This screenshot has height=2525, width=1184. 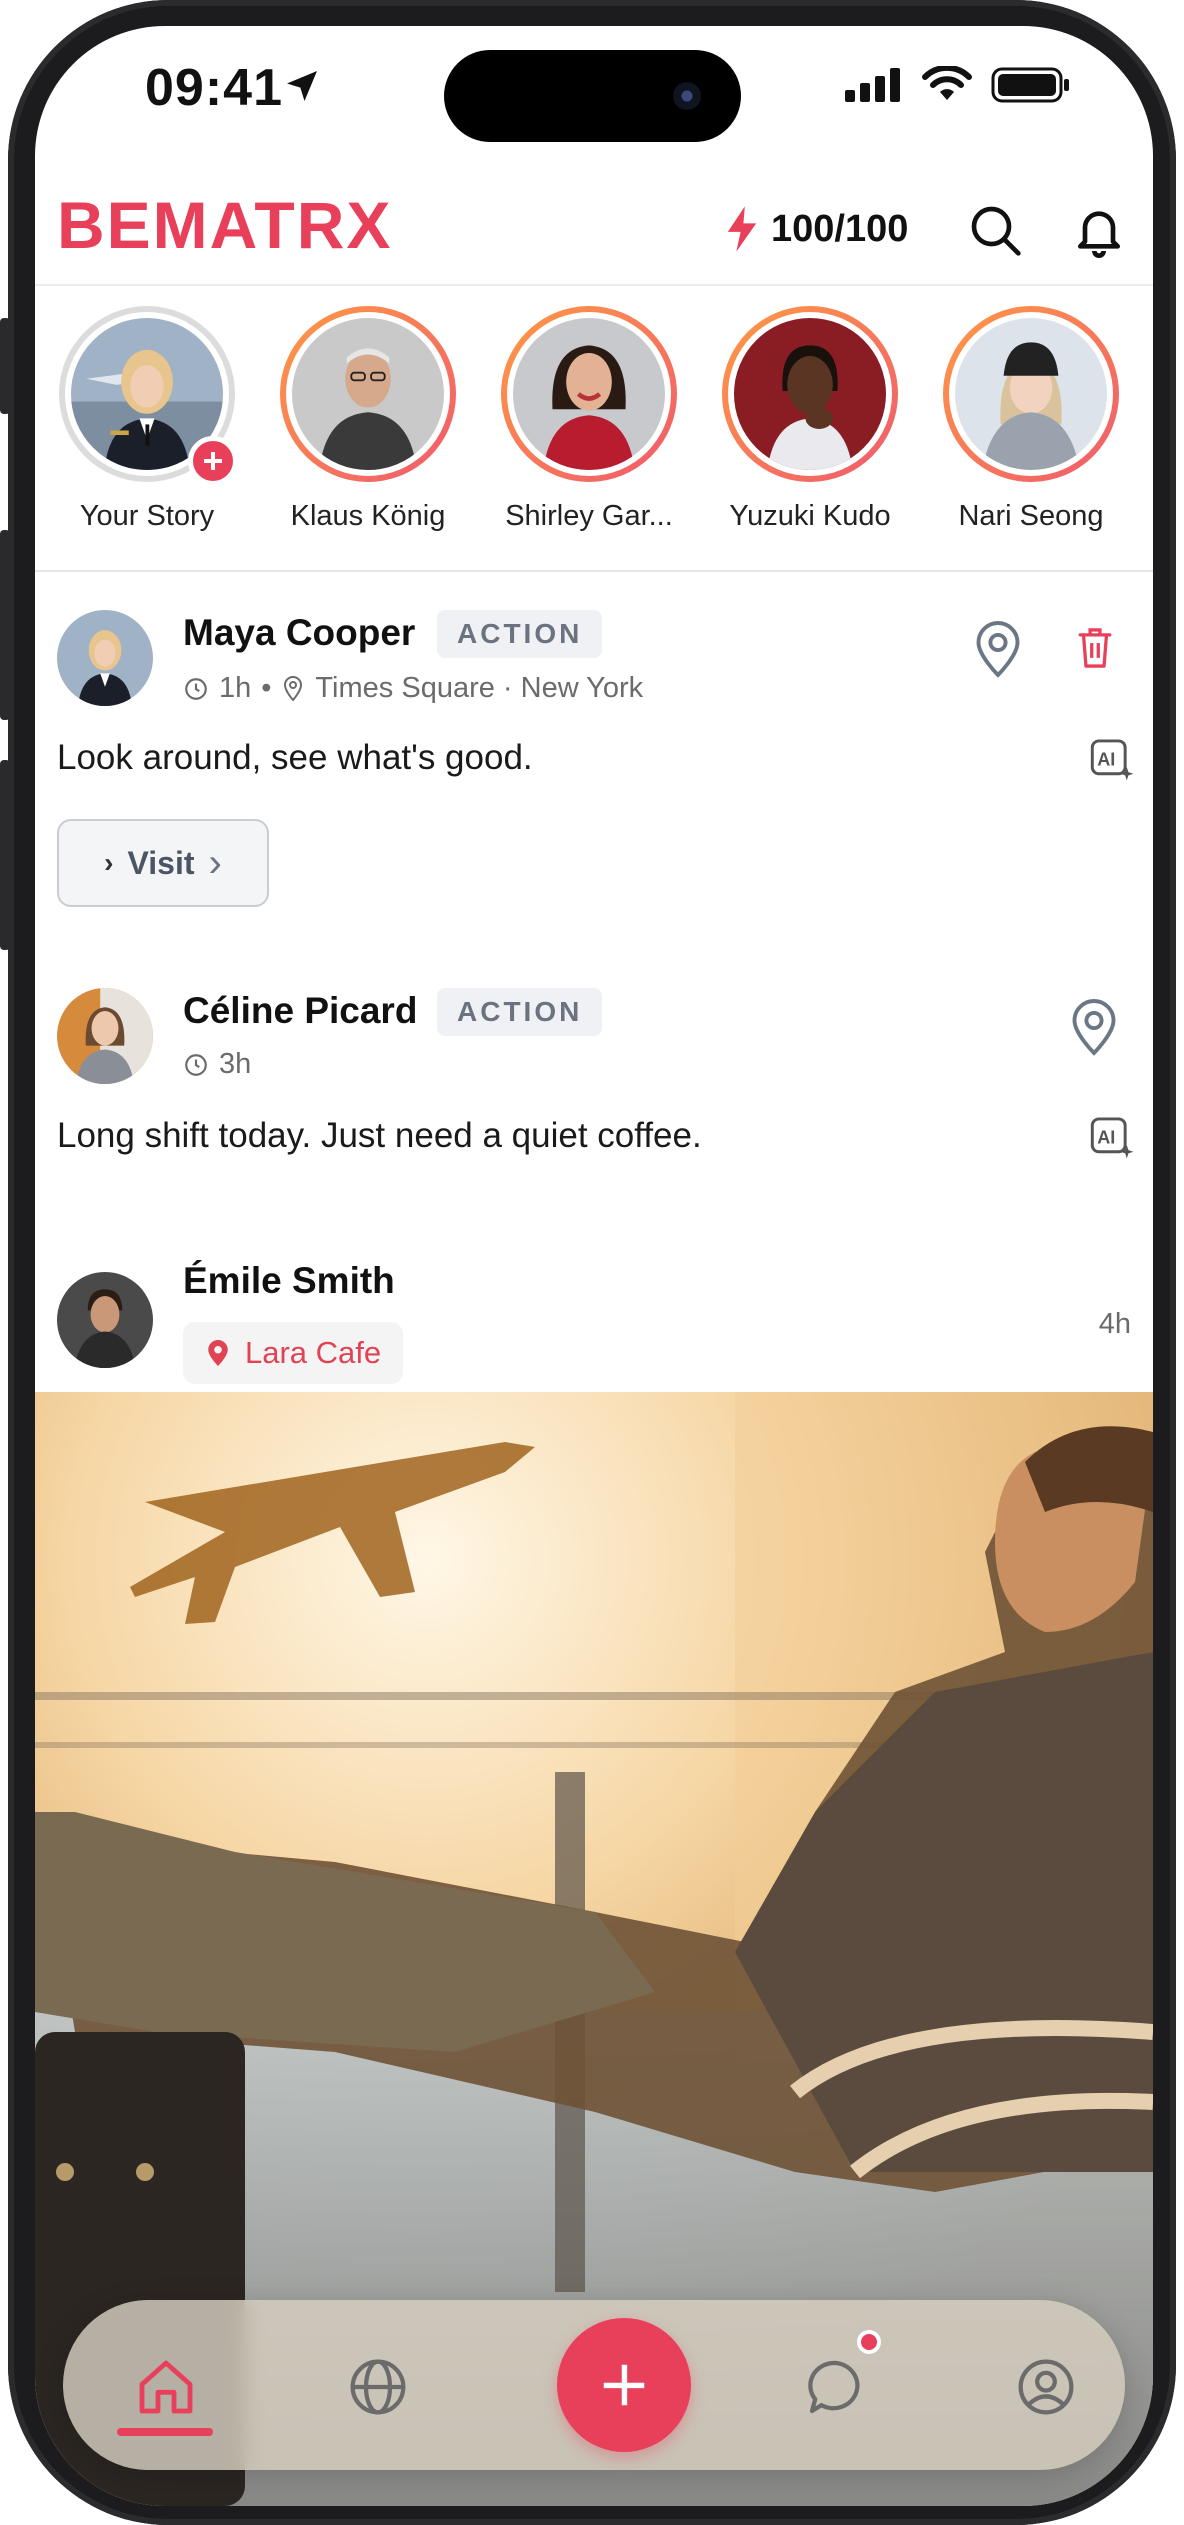 I want to click on location-pill: Lara Cafe, so click(x=293, y=1353).